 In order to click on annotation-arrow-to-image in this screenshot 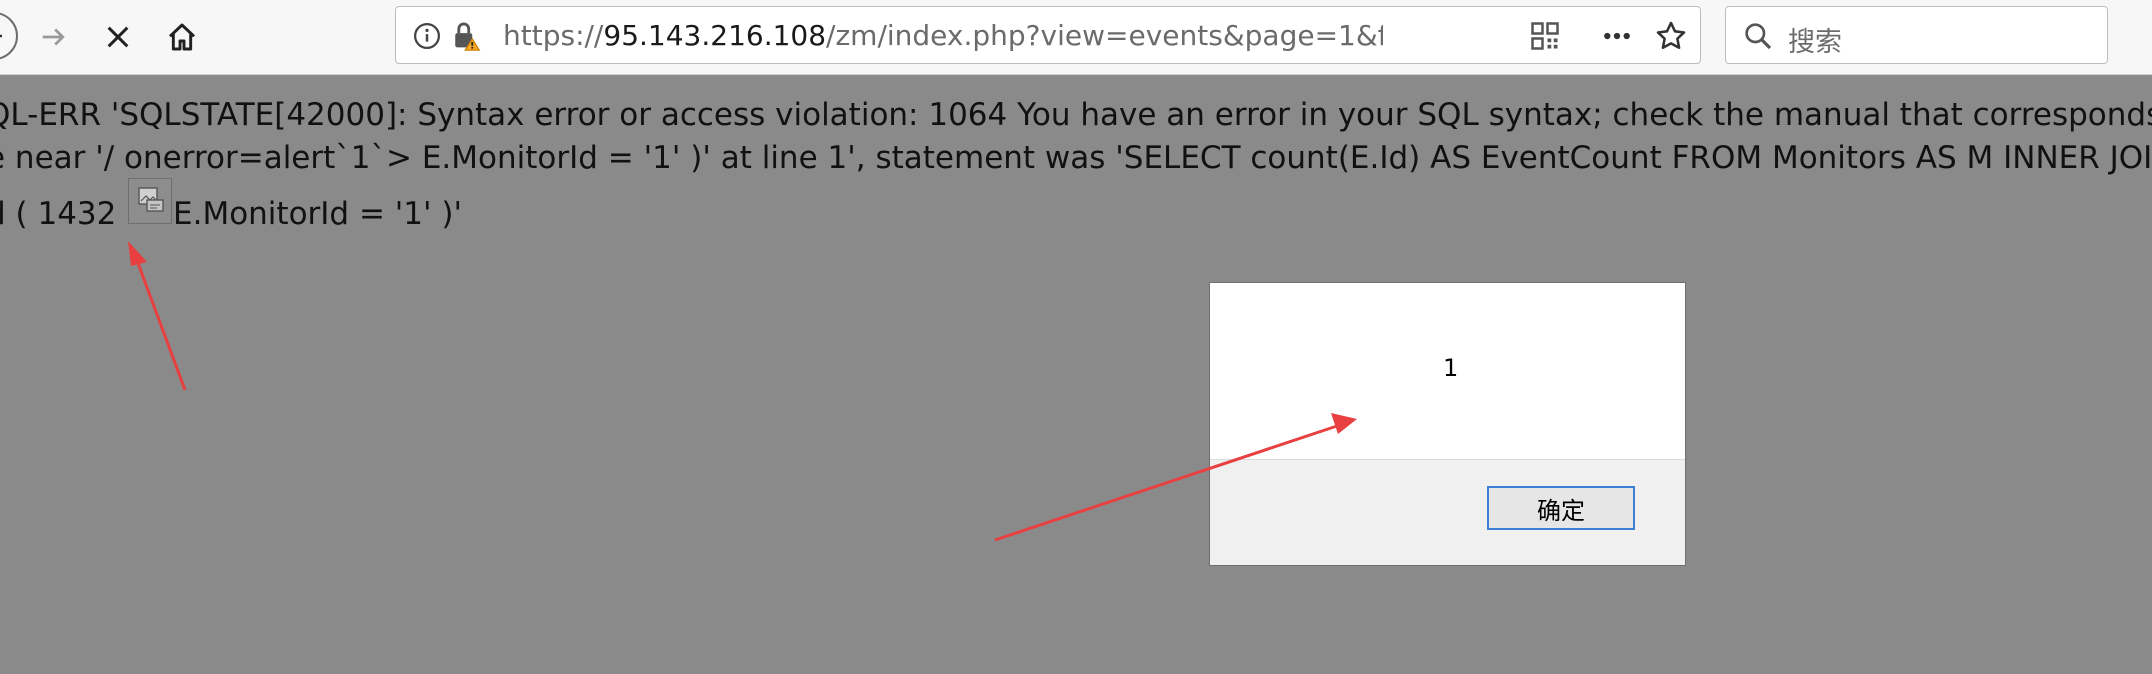, I will do `click(157, 316)`.